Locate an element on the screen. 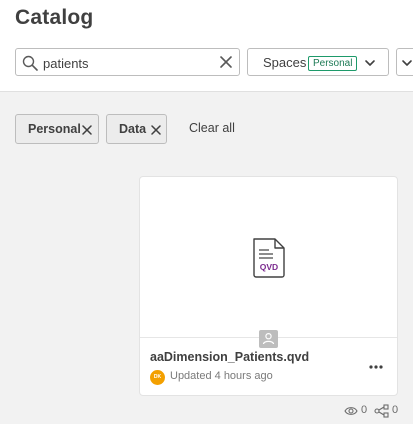  spaces-selected-badge: Personal is located at coordinates (333, 63).